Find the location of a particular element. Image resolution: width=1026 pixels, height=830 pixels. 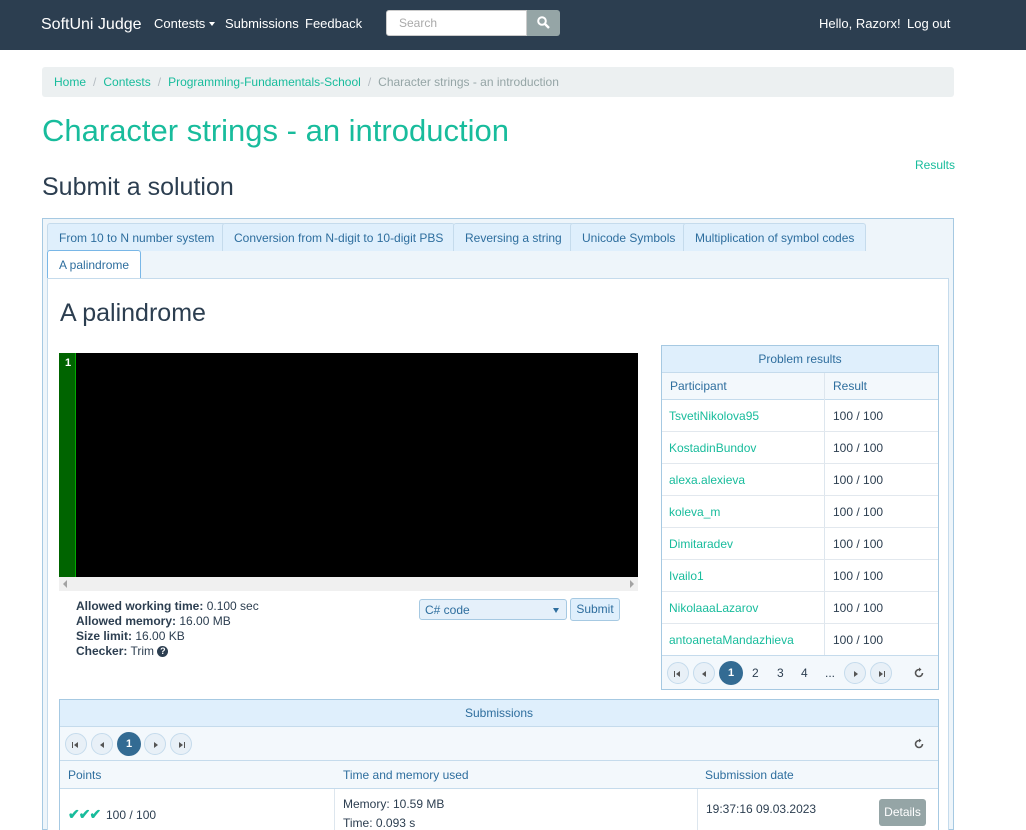

submit-button: Submit is located at coordinates (595, 609).